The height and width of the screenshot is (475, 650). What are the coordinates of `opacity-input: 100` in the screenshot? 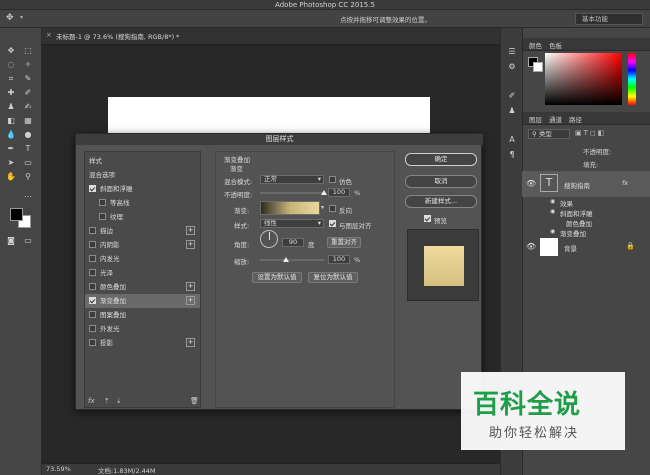 It's located at (339, 192).